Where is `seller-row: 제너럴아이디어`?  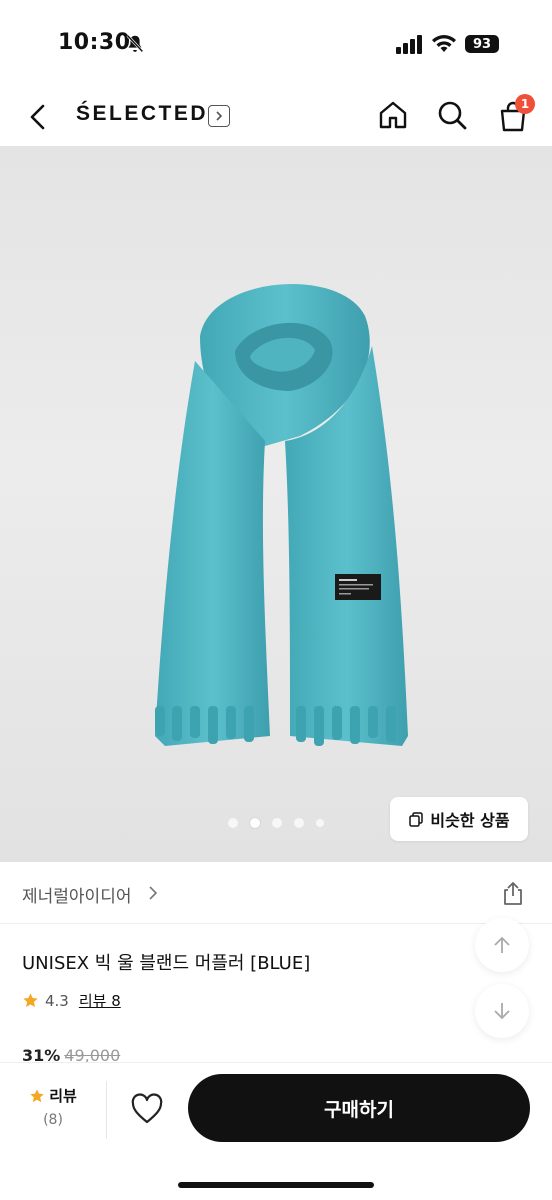 seller-row: 제너럴아이디어 is located at coordinates (276, 893).